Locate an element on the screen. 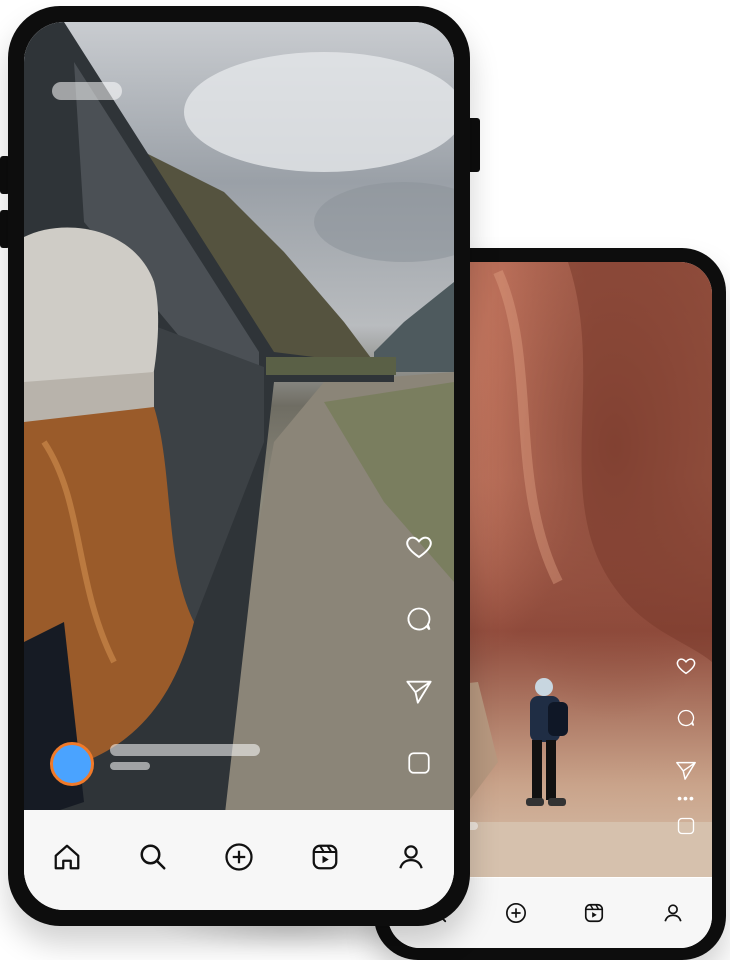 The image size is (730, 960). creator-avatar is located at coordinates (72, 764).